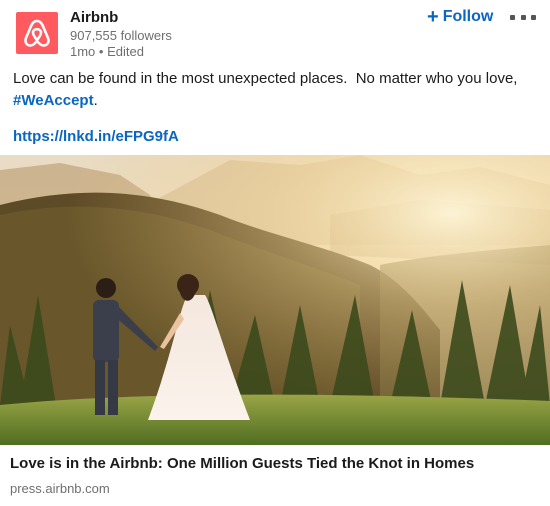  What do you see at coordinates (95, 100) in the screenshot?
I see `hashtag-suffix: .` at bounding box center [95, 100].